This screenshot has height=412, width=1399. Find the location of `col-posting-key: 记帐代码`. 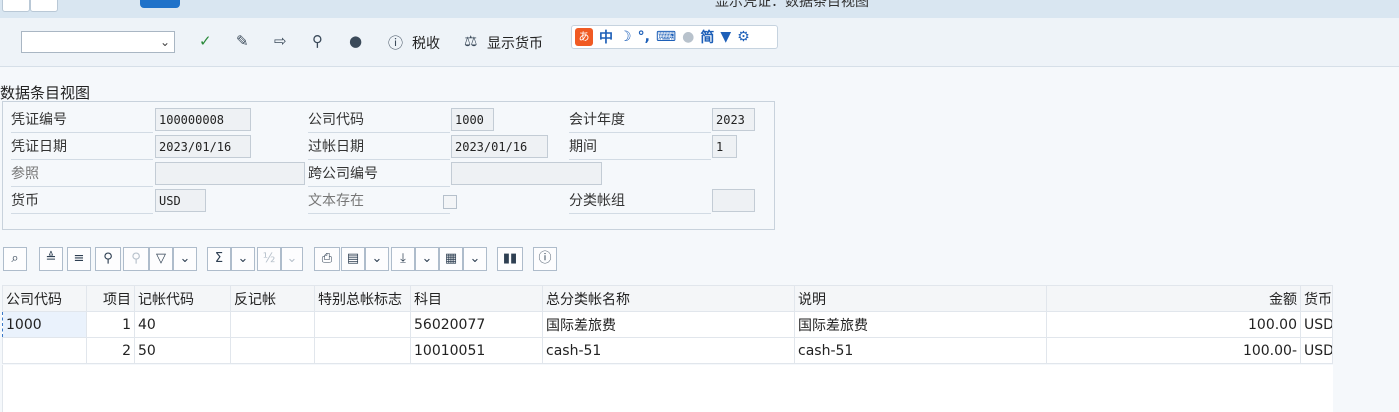

col-posting-key: 记帐代码 is located at coordinates (182, 298).